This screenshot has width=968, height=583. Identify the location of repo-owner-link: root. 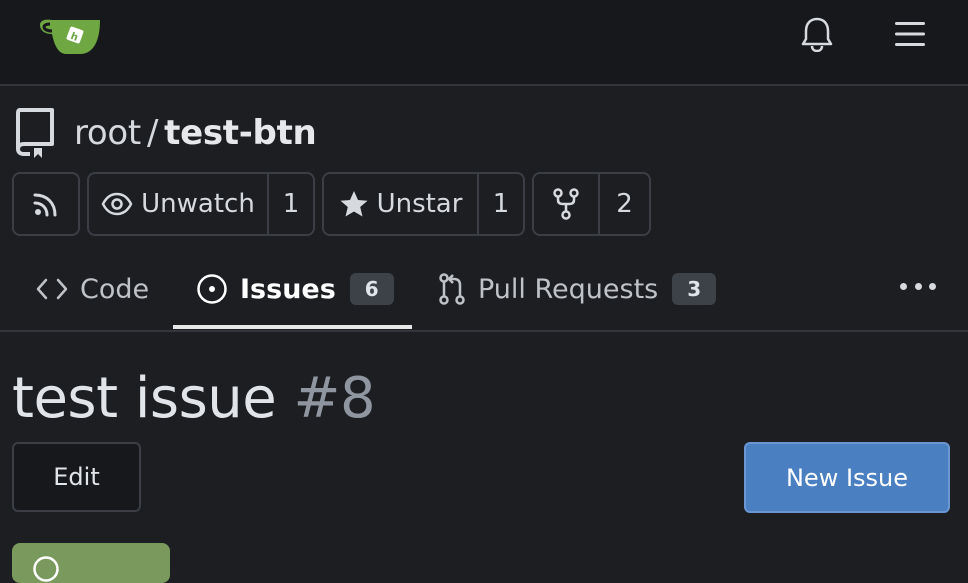
(107, 133).